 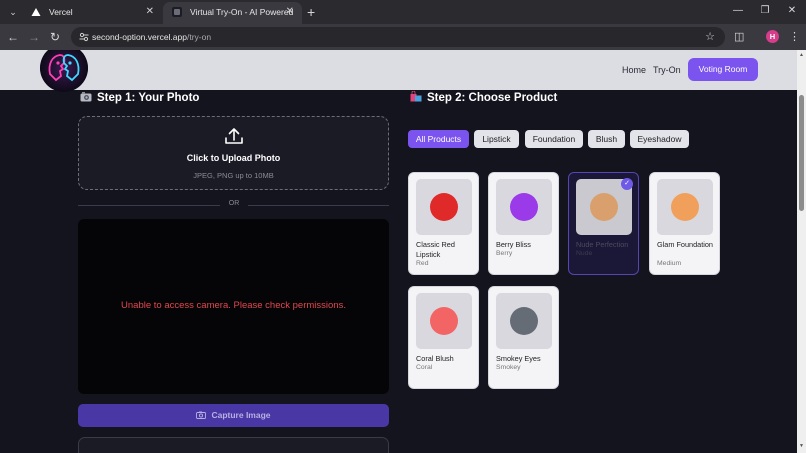 I want to click on product-card: Berry Bliss Berry, so click(x=523, y=223).